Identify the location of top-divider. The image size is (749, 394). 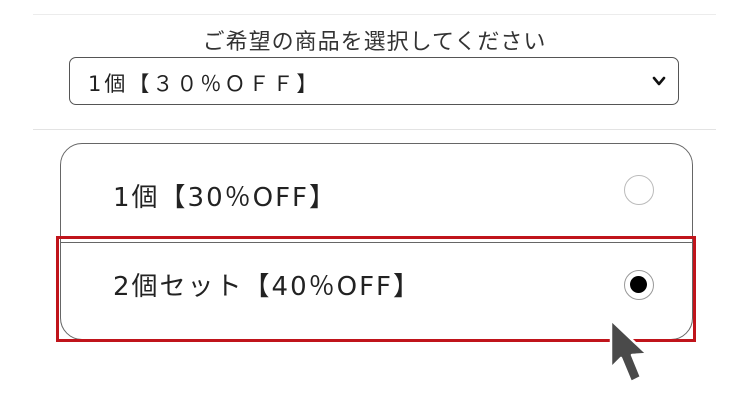
(374, 14).